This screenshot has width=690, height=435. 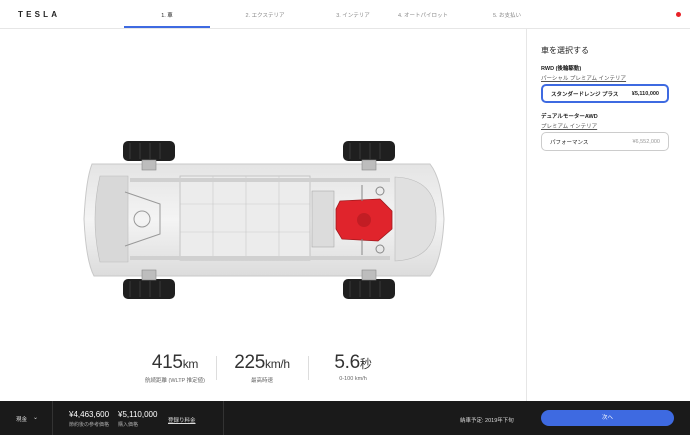 What do you see at coordinates (569, 117) in the screenshot?
I see `group-title-awd: デュアルモーターAWD` at bounding box center [569, 117].